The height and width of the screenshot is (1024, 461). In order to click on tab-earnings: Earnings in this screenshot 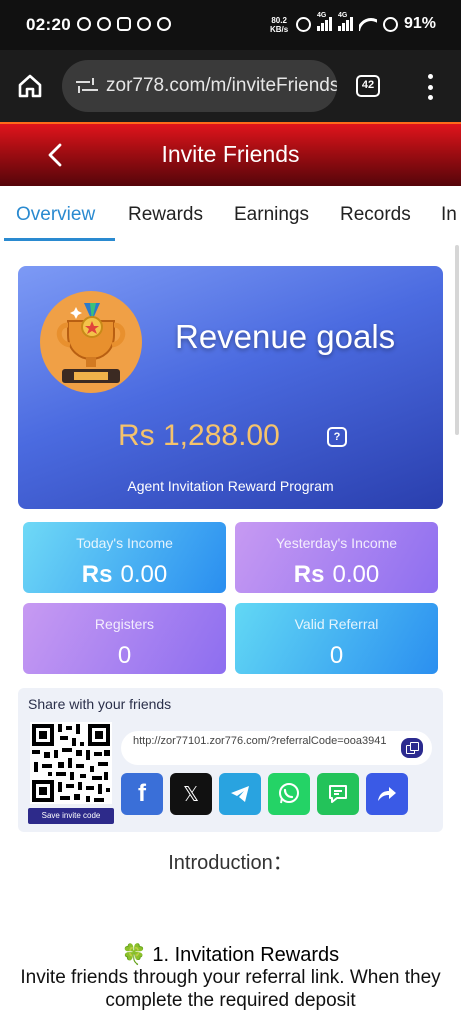, I will do `click(271, 215)`.